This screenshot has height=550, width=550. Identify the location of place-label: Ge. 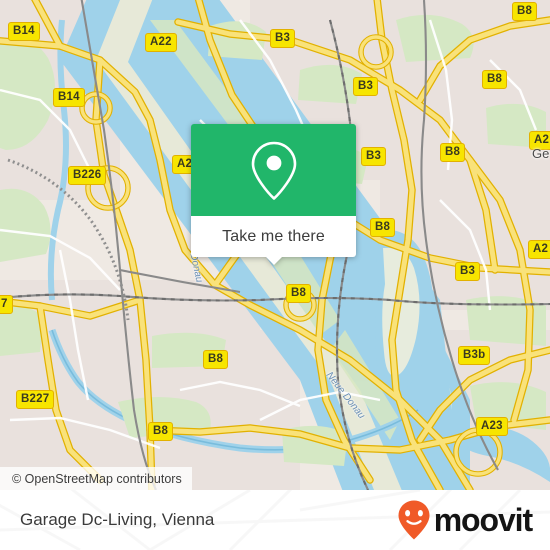
(541, 153).